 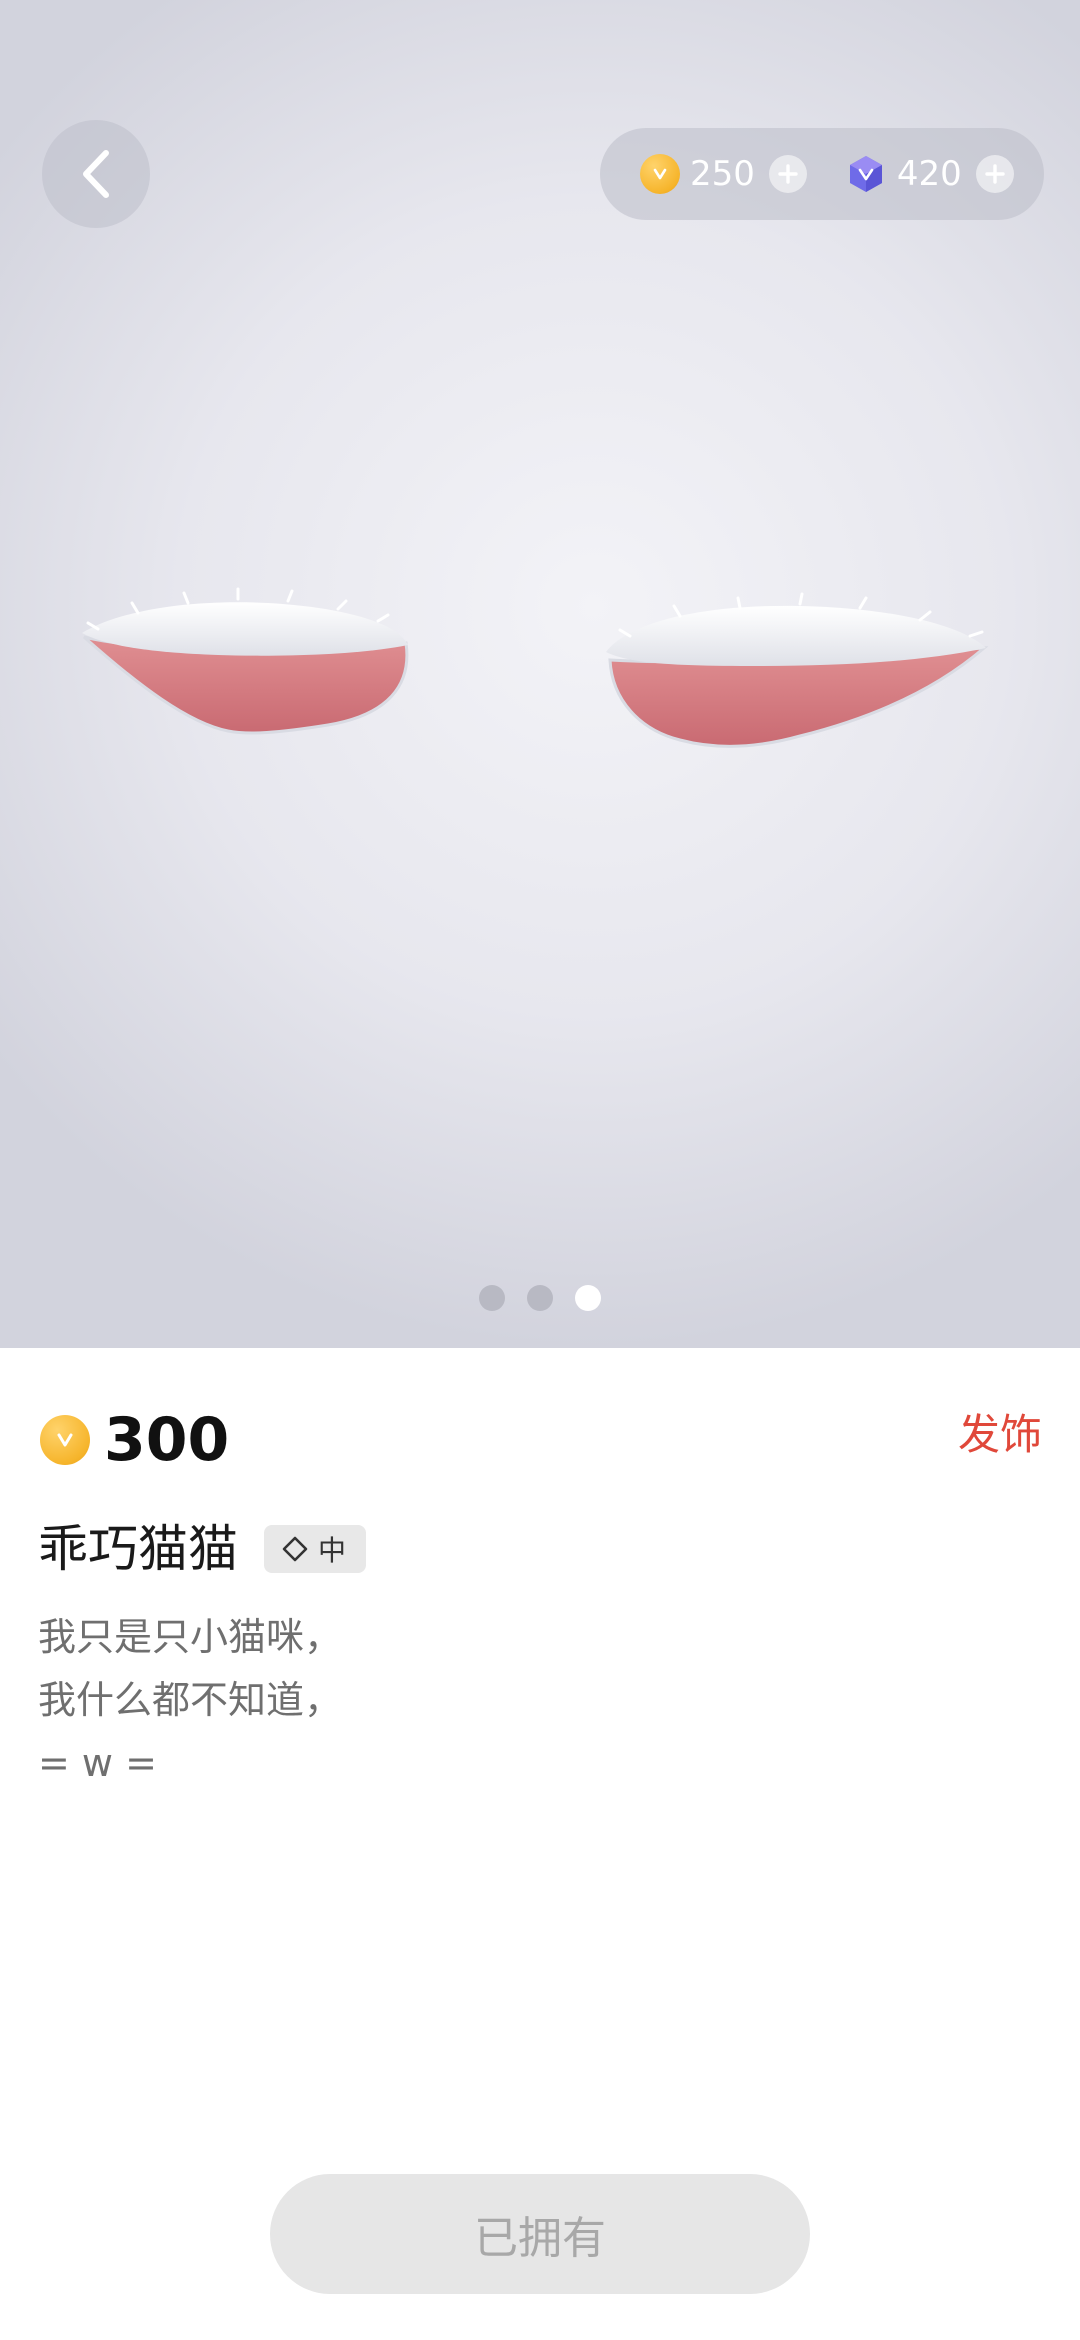 I want to click on cat-ear-right-model, so click(x=795, y=675).